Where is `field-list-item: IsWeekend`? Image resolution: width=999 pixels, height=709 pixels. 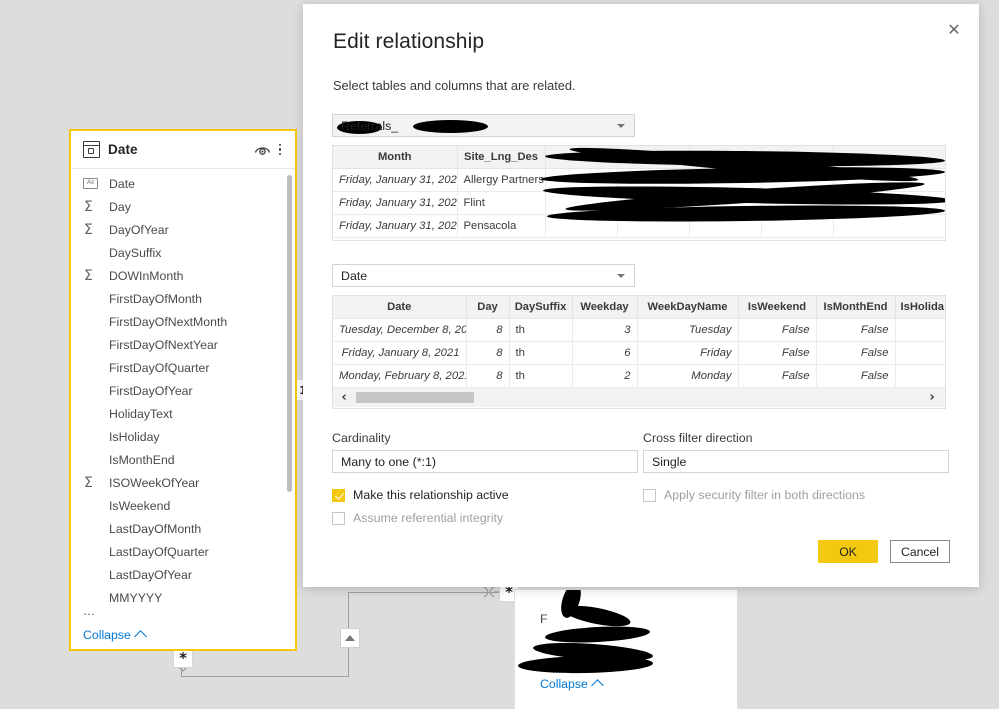 field-list-item: IsWeekend is located at coordinates (183, 505).